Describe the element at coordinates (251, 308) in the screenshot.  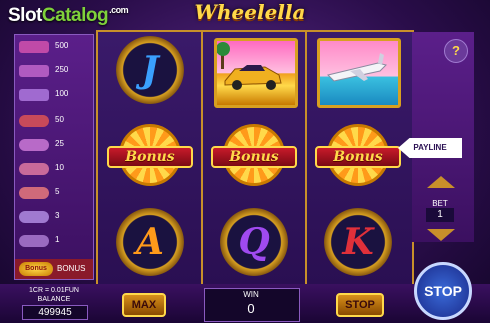
I see `win-value: 0` at that location.